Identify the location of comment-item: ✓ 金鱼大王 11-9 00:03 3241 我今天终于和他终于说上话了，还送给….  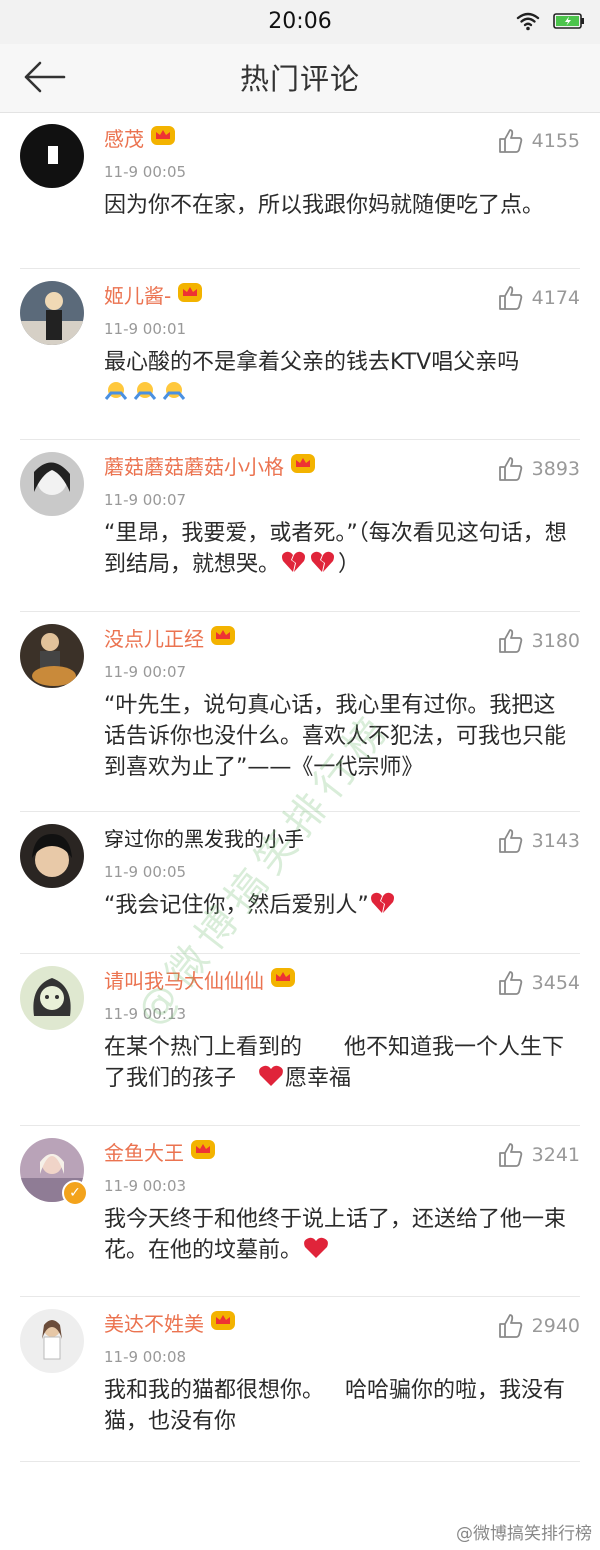
(300, 1211).